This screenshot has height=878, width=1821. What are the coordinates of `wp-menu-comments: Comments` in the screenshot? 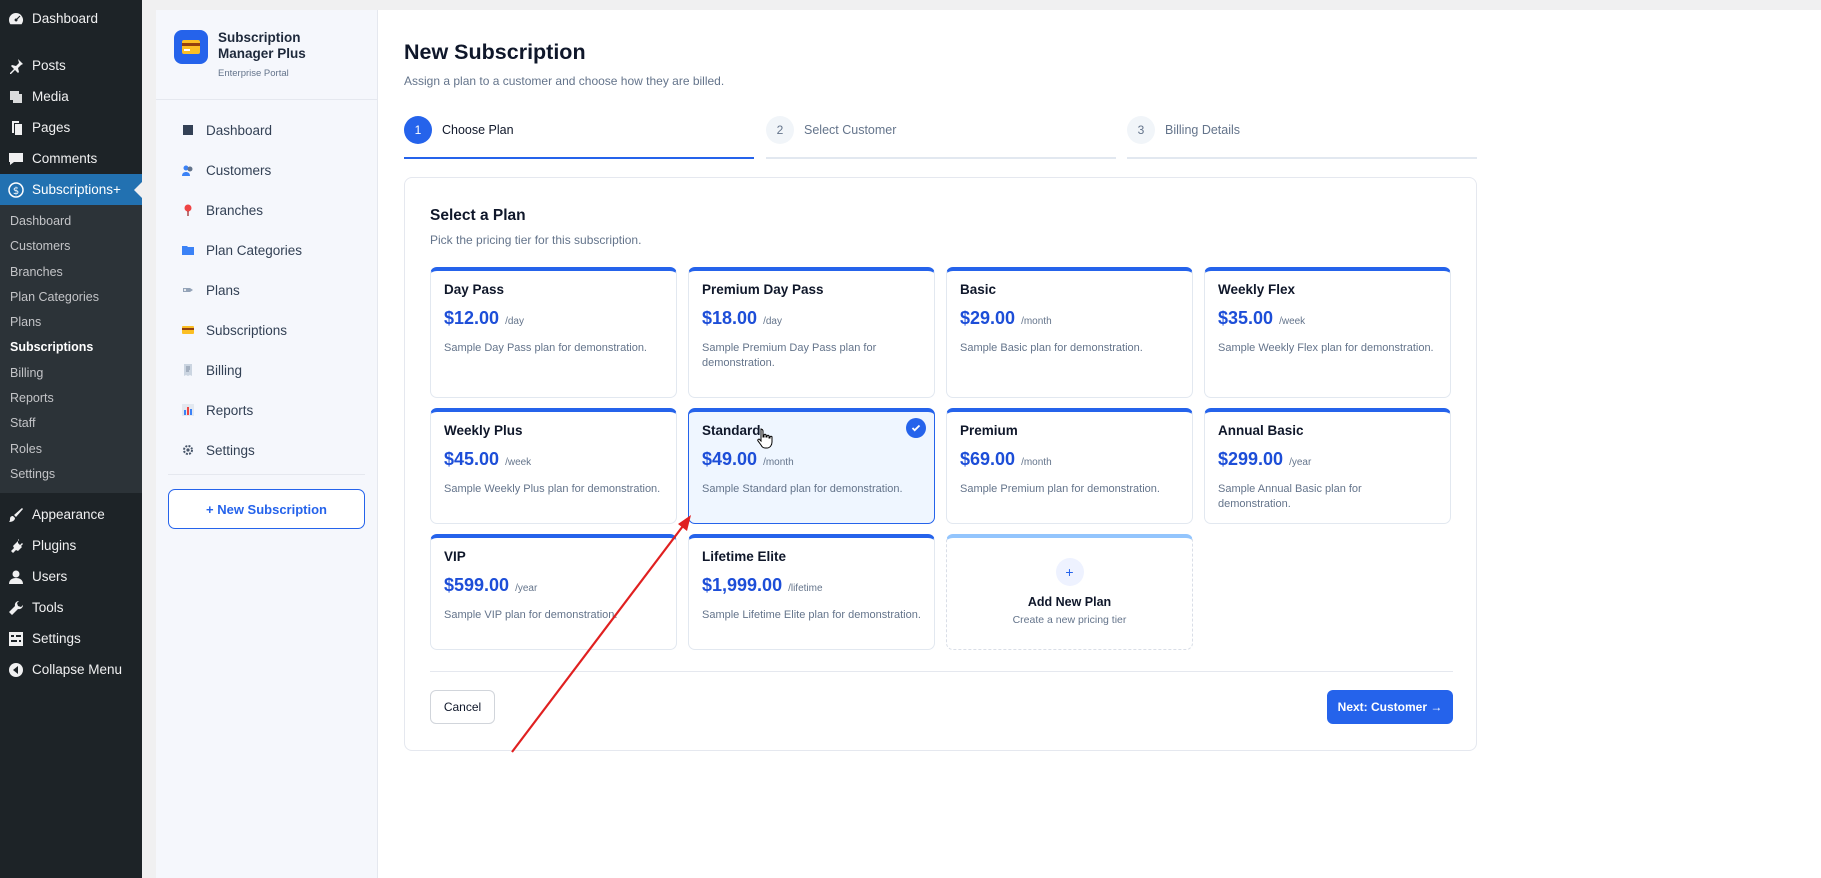 It's located at (71, 158).